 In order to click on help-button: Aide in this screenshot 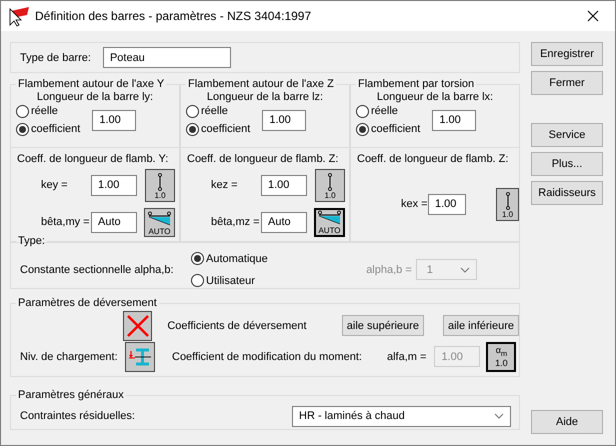, I will do `click(567, 422)`.